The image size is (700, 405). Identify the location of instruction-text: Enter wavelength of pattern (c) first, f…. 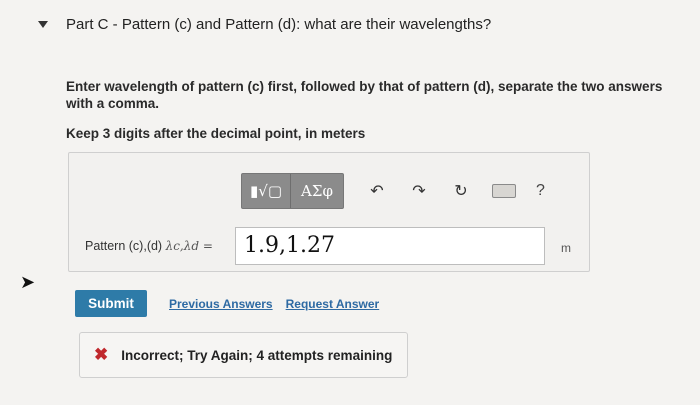
(364, 95).